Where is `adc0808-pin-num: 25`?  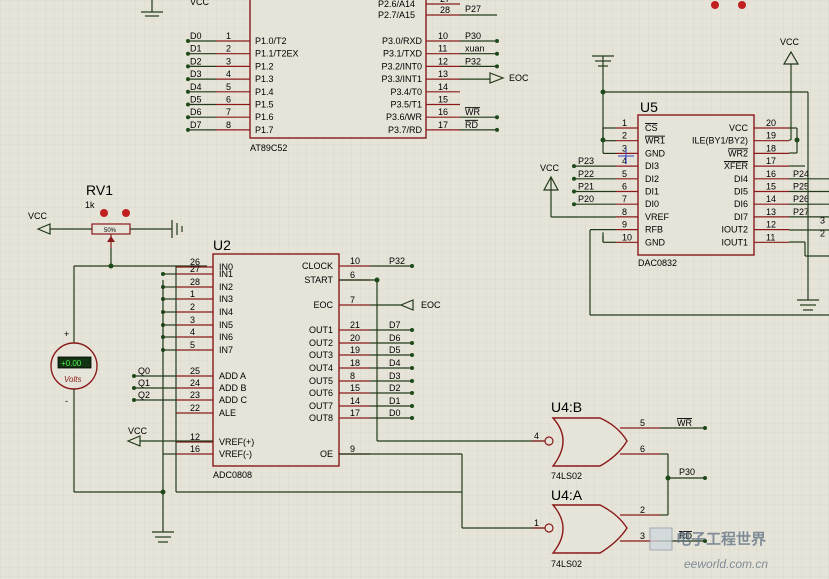 adc0808-pin-num: 25 is located at coordinates (195, 371).